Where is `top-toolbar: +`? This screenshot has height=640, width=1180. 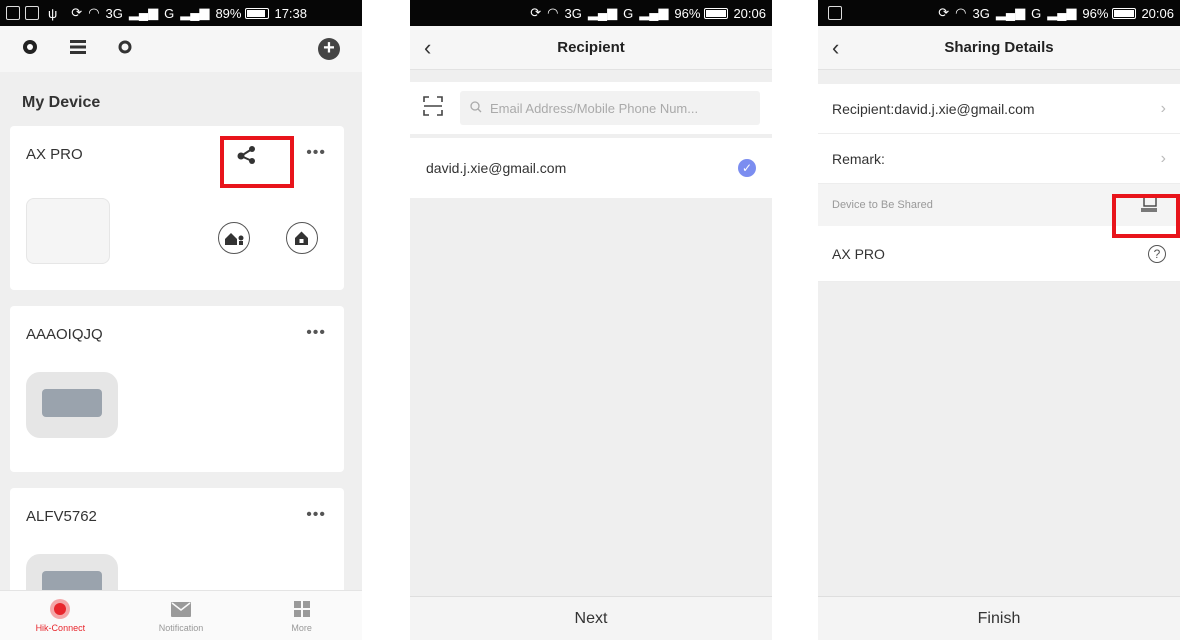
top-toolbar: + is located at coordinates (181, 49).